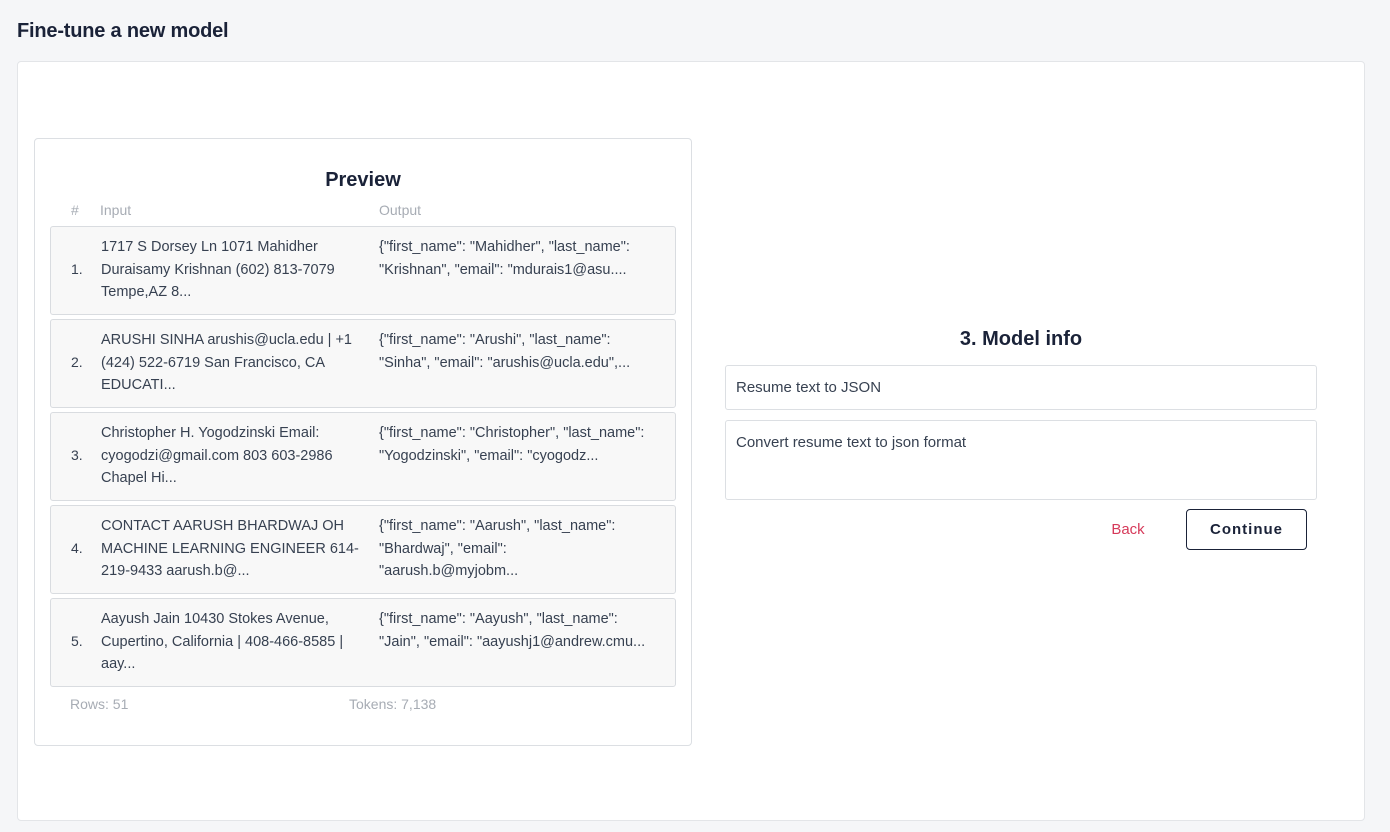  Describe the element at coordinates (1021, 387) in the screenshot. I see `model-name-input` at that location.